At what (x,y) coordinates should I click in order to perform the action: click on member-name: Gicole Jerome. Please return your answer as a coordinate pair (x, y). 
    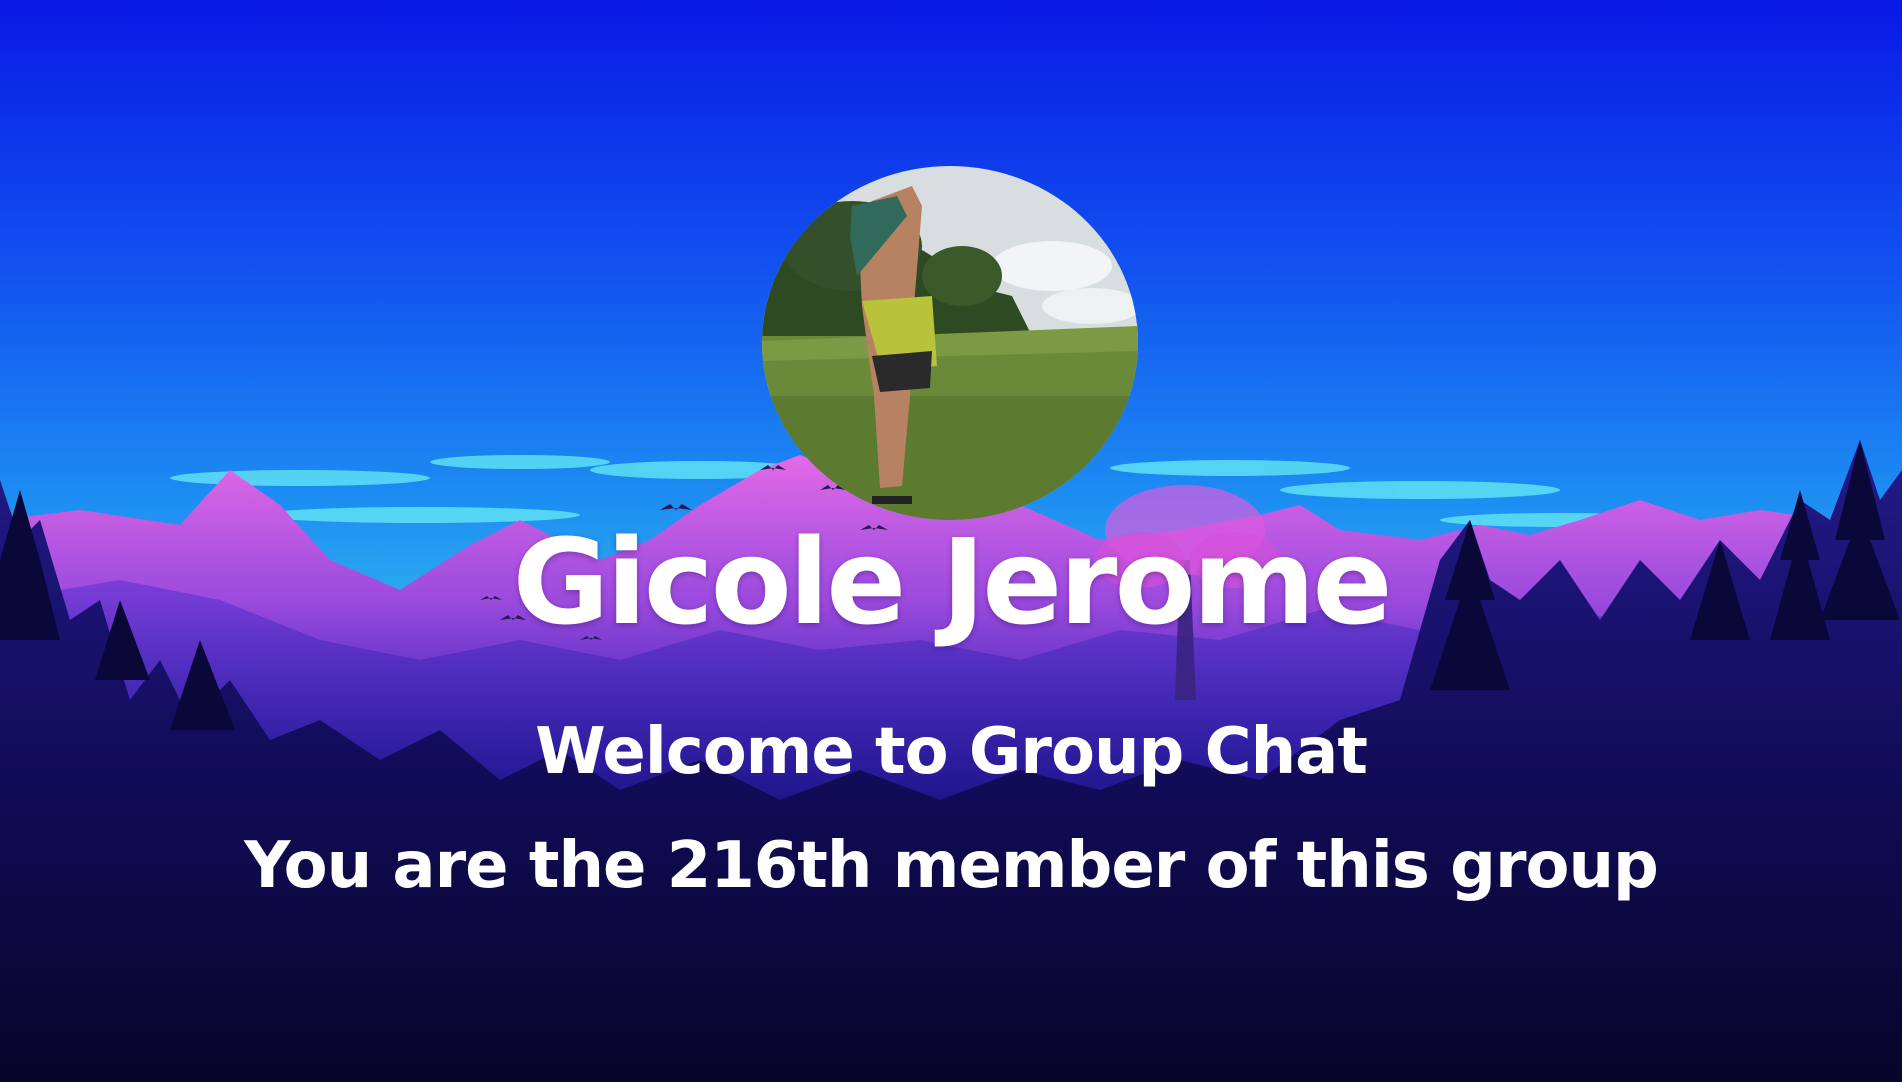
    Looking at the image, I should click on (952, 582).